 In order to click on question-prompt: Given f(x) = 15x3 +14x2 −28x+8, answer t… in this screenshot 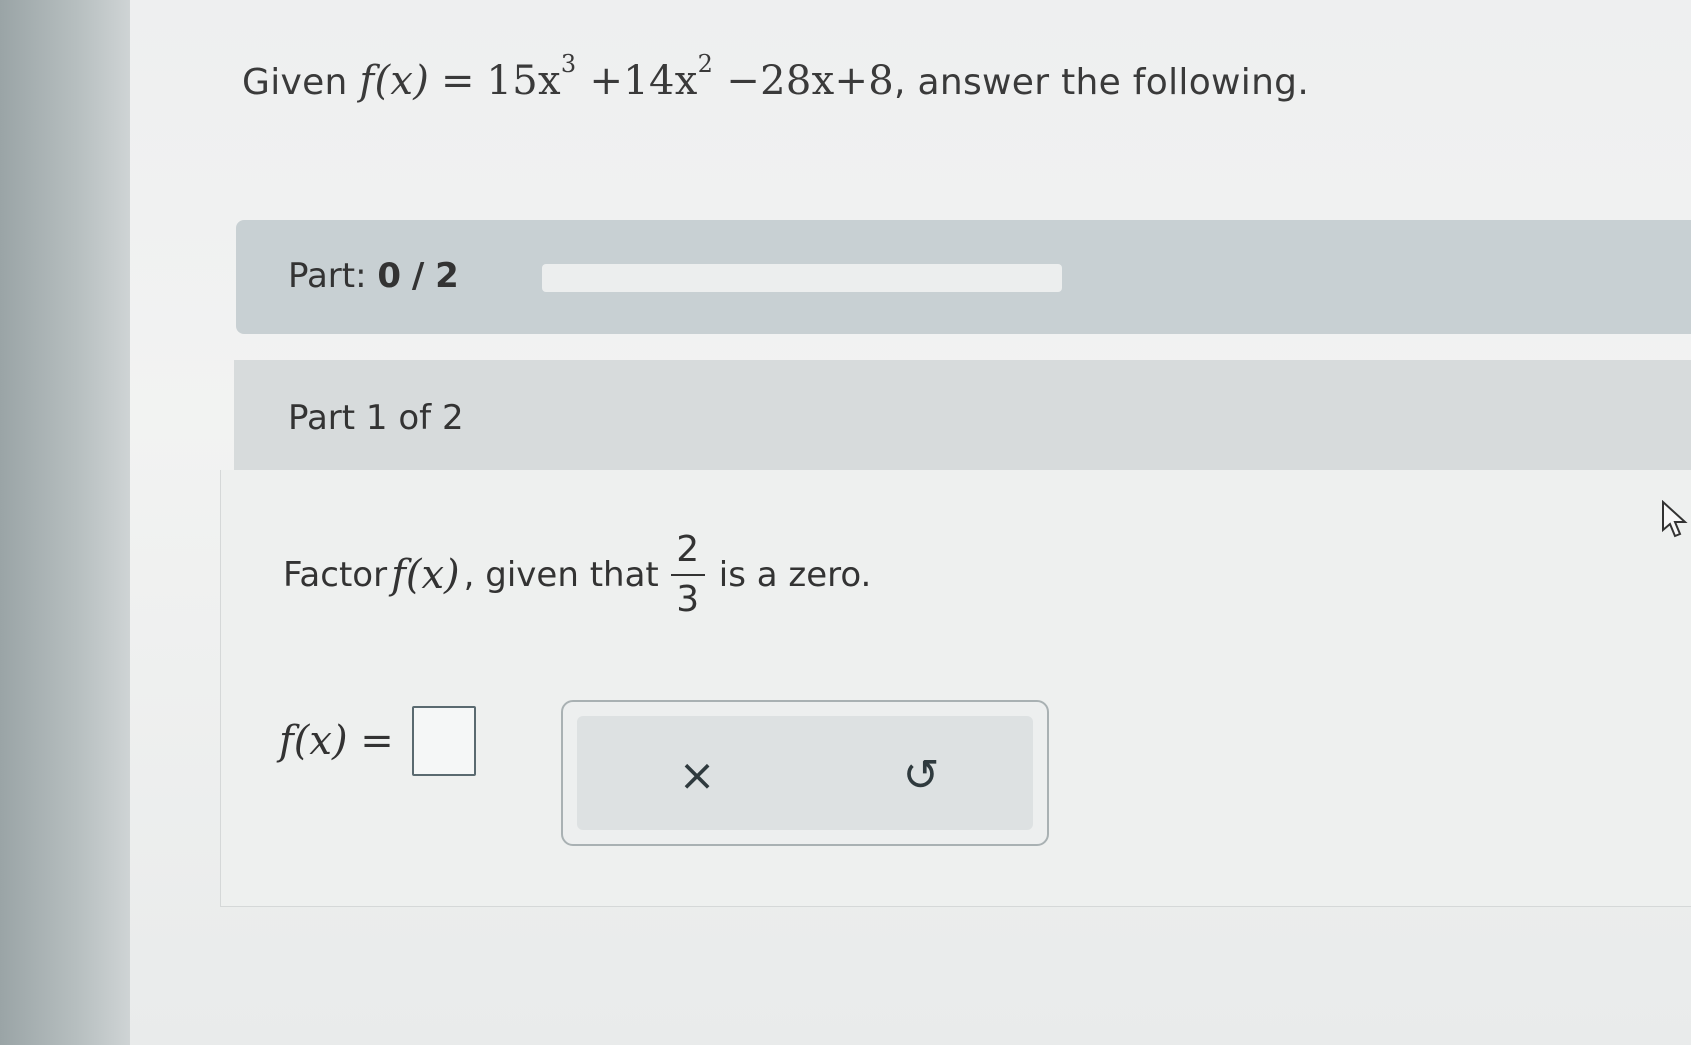, I will do `click(776, 77)`.